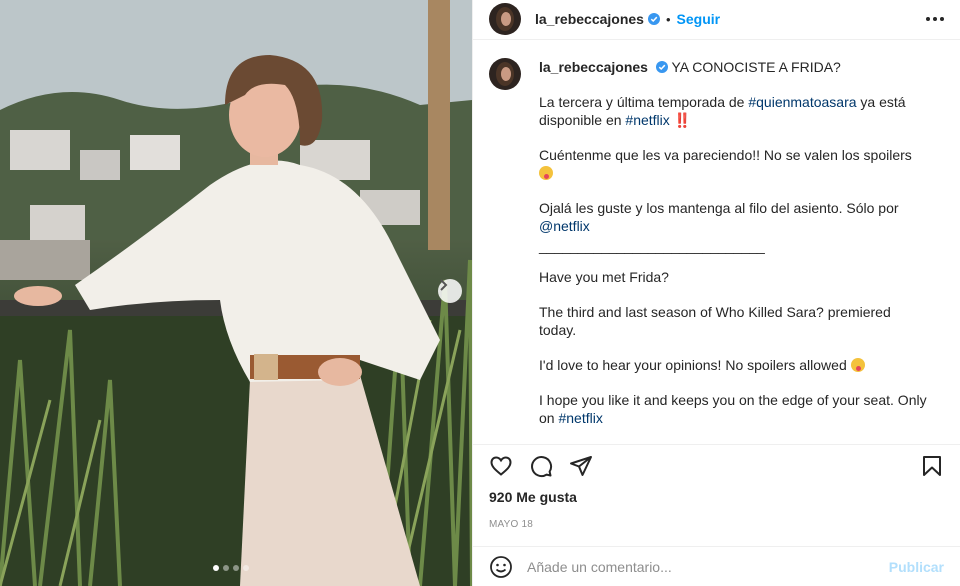 This screenshot has width=960, height=586. Describe the element at coordinates (231, 568) in the screenshot. I see `carousel-indicator` at that location.